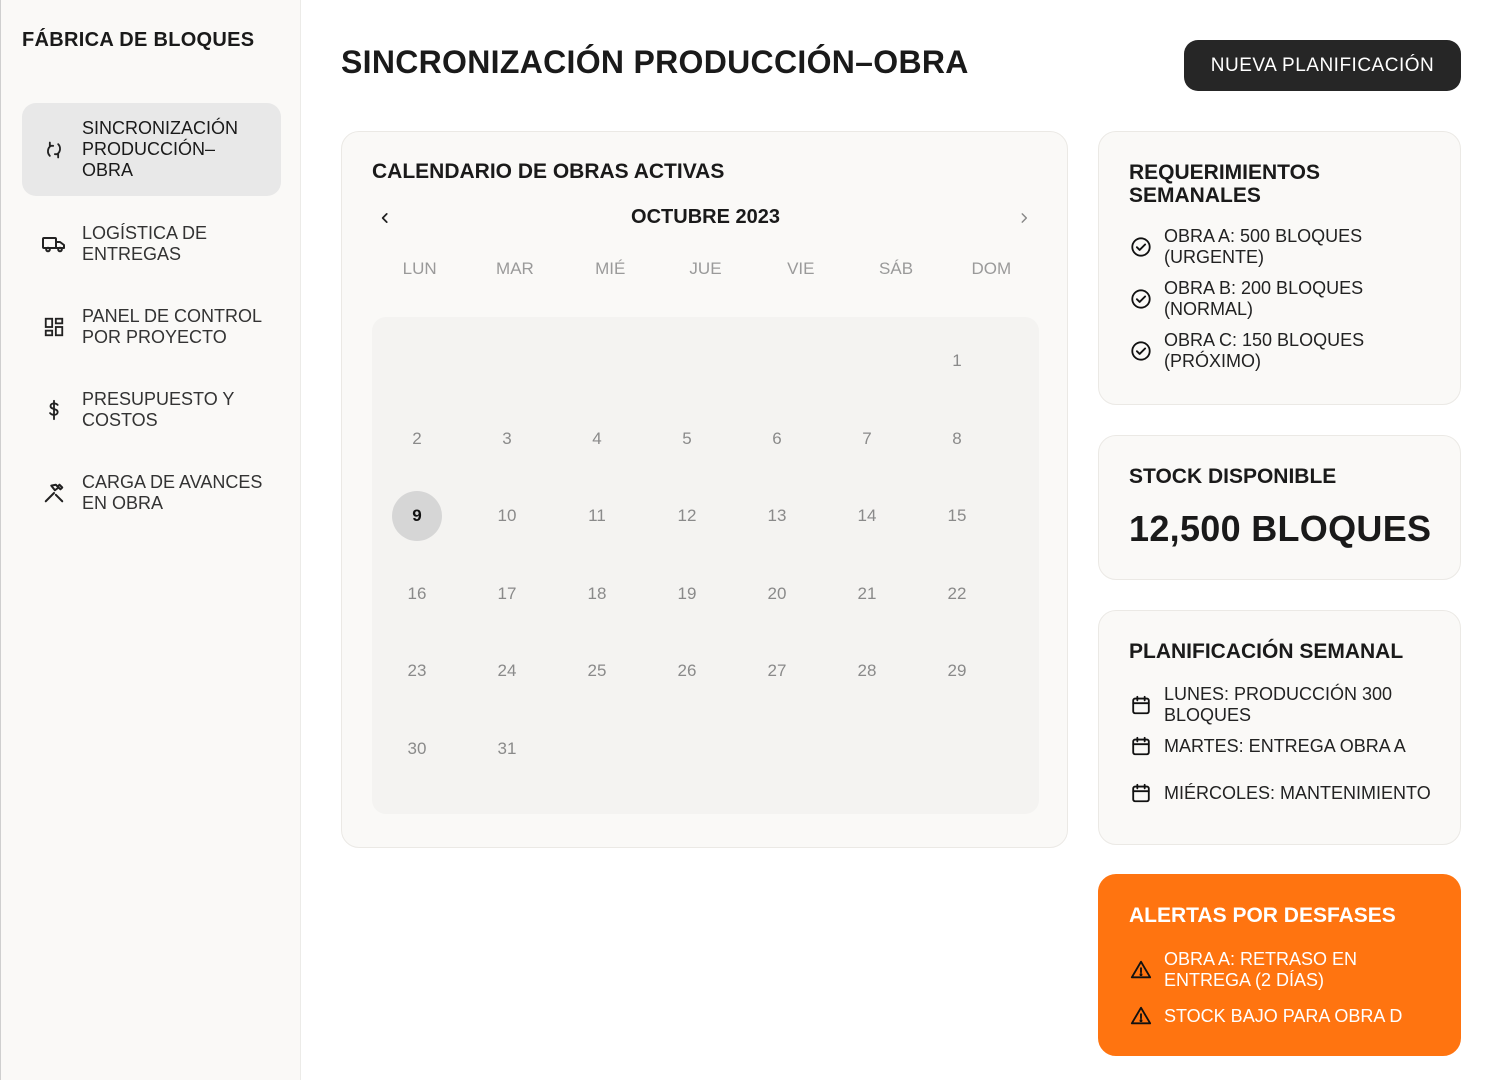 The height and width of the screenshot is (1080, 1501). Describe the element at coordinates (777, 439) in the screenshot. I see `calendar-day: 6` at that location.